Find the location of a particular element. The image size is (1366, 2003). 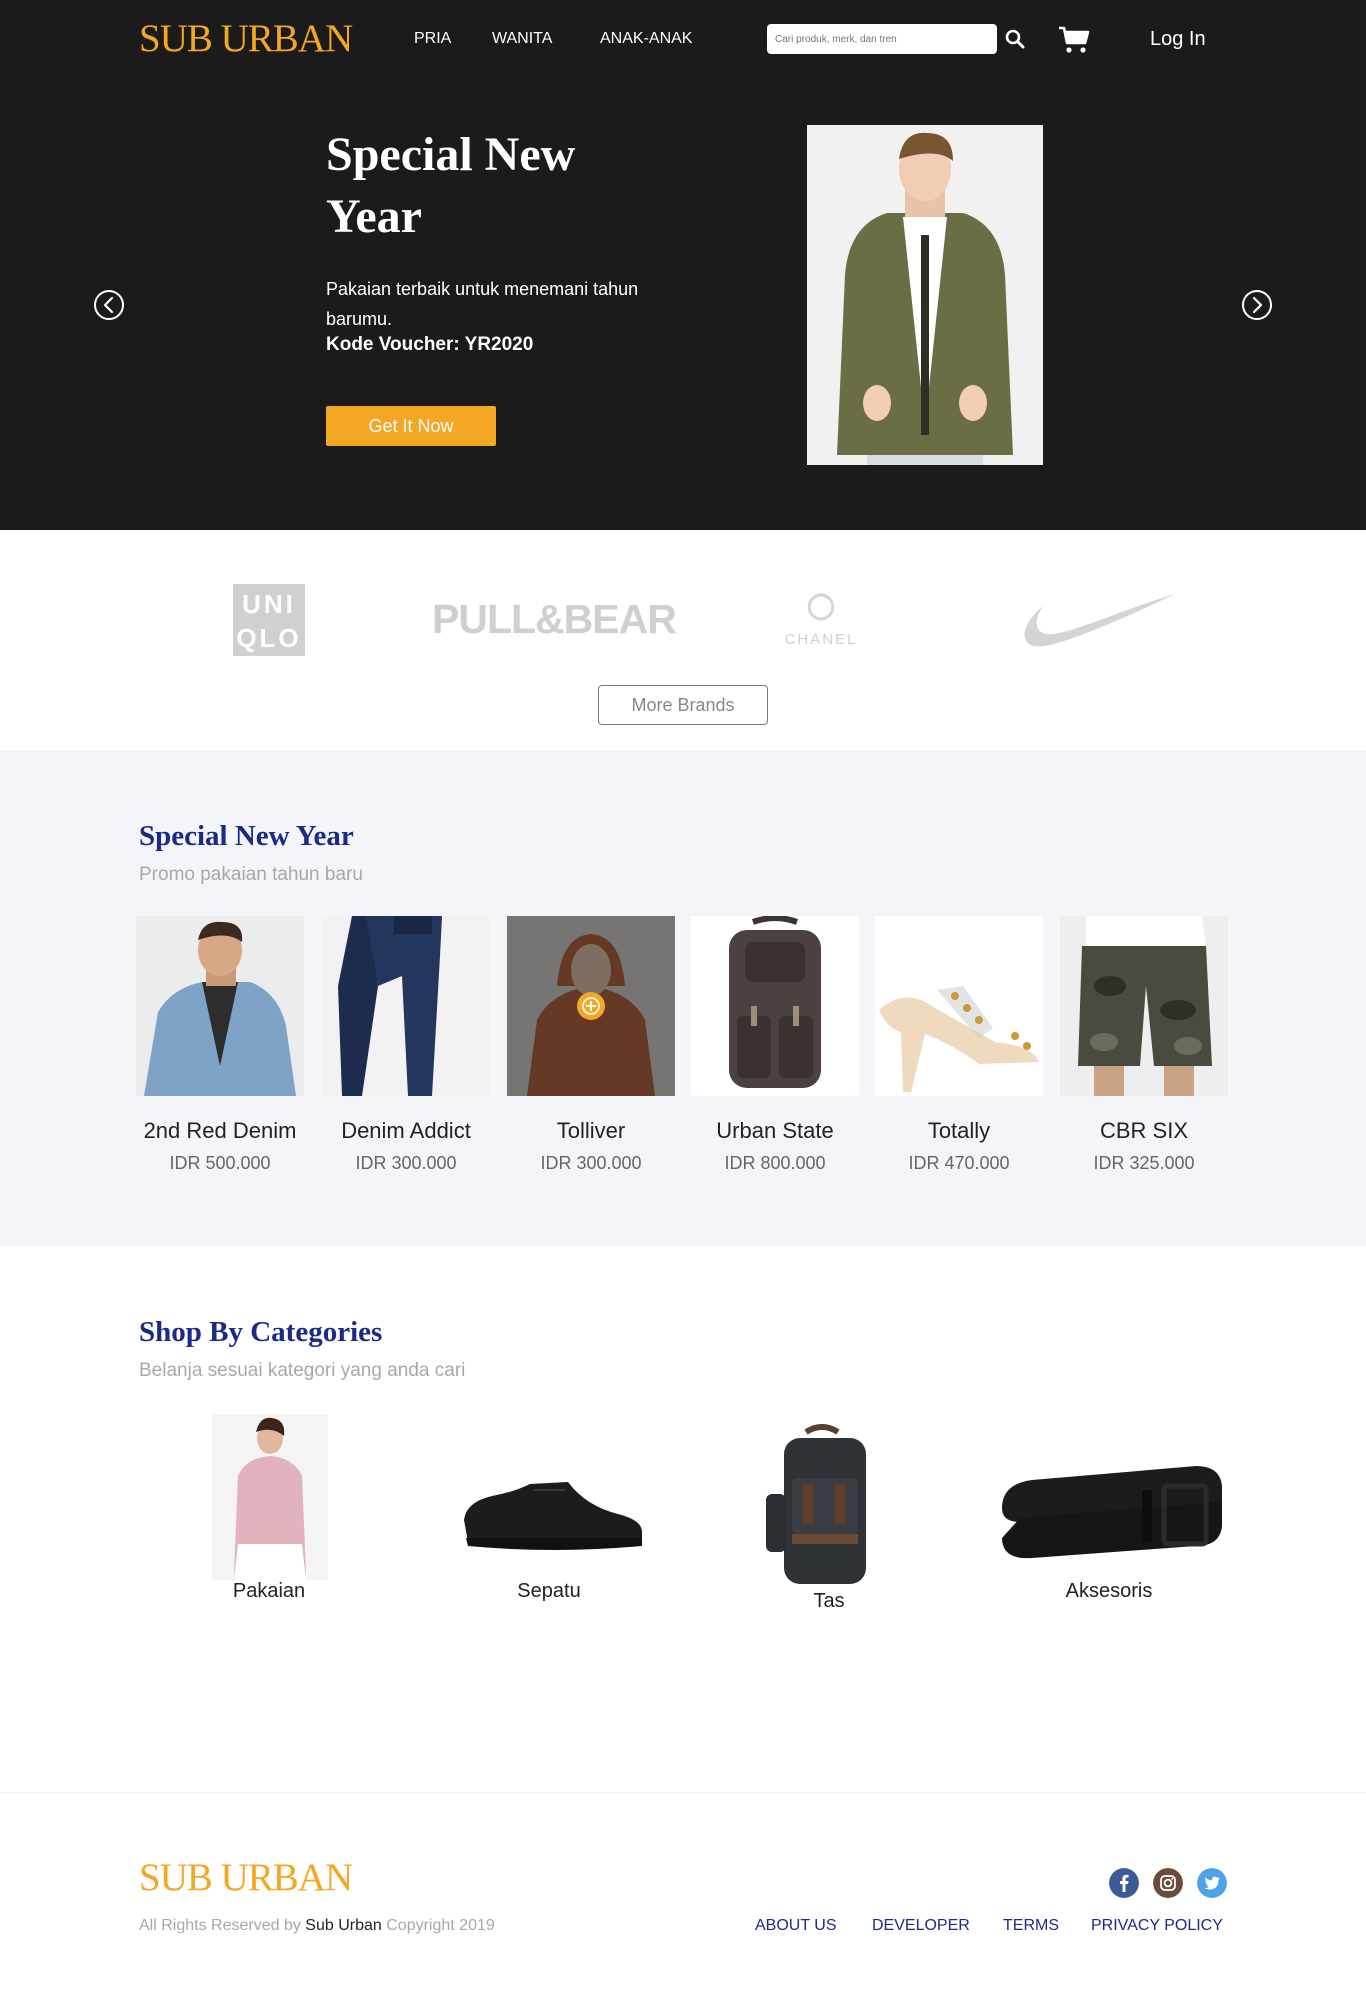

hero-title: Special New Year is located at coordinates (451, 185).